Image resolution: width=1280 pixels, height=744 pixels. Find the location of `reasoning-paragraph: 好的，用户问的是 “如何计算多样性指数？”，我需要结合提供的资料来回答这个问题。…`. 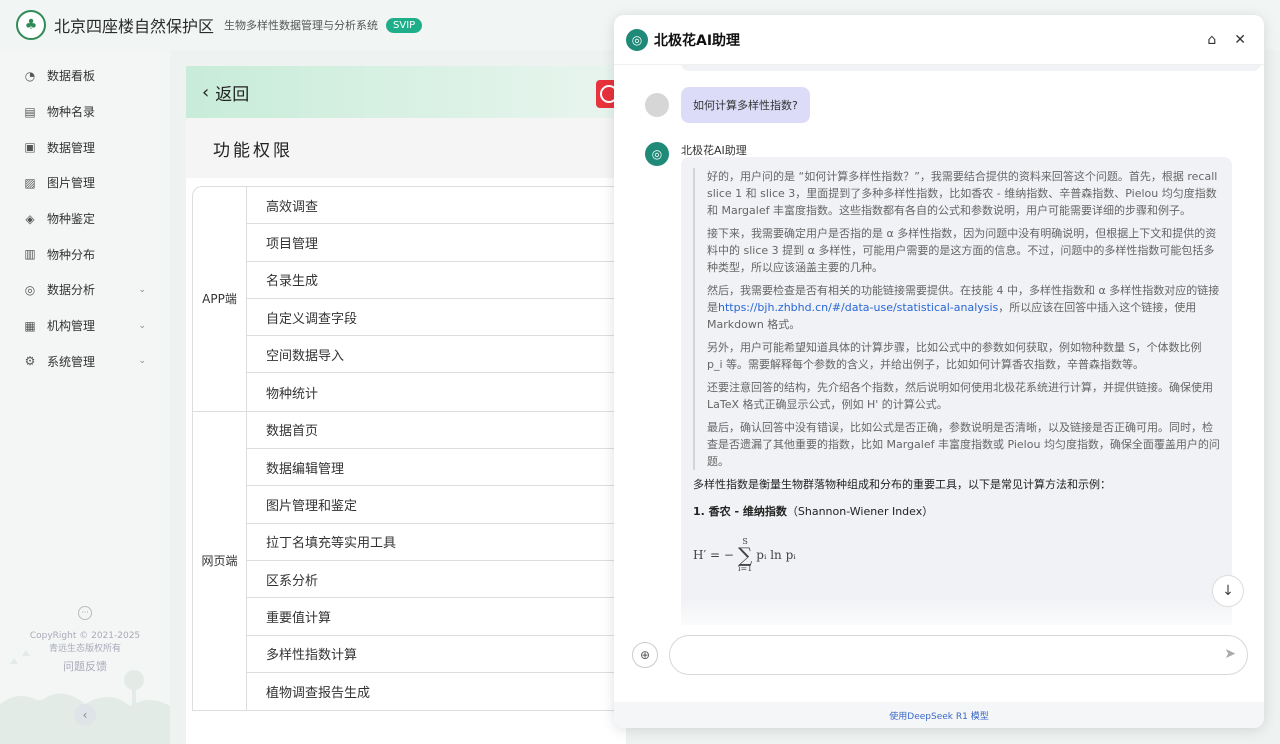

reasoning-paragraph: 好的，用户问的是 “如何计算多样性指数？”，我需要结合提供的资料来回答这个问题。… is located at coordinates (962, 193).